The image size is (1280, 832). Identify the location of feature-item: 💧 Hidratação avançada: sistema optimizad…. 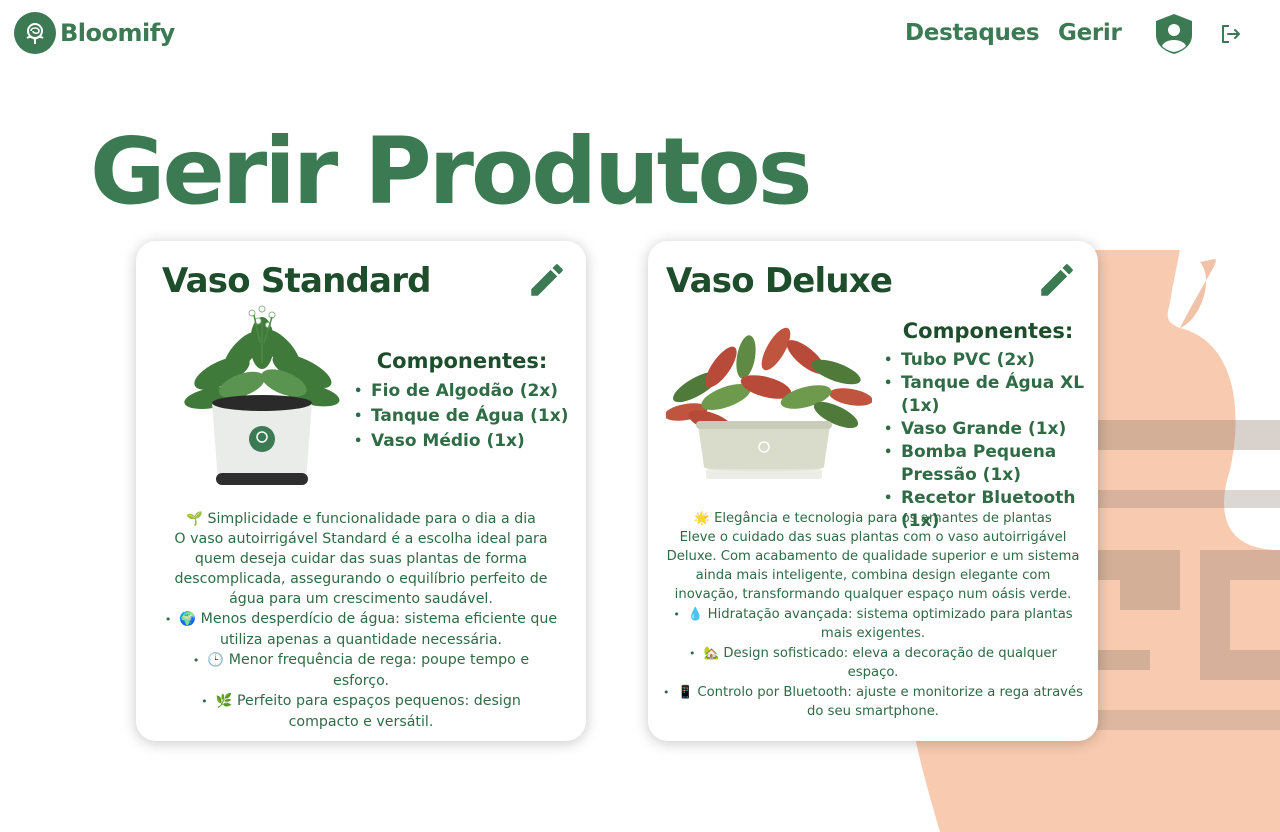
(873, 623).